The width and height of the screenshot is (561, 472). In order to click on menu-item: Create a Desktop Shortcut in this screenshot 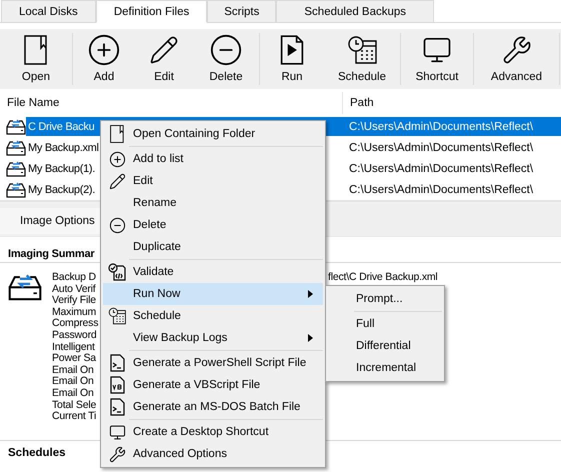, I will do `click(213, 432)`.